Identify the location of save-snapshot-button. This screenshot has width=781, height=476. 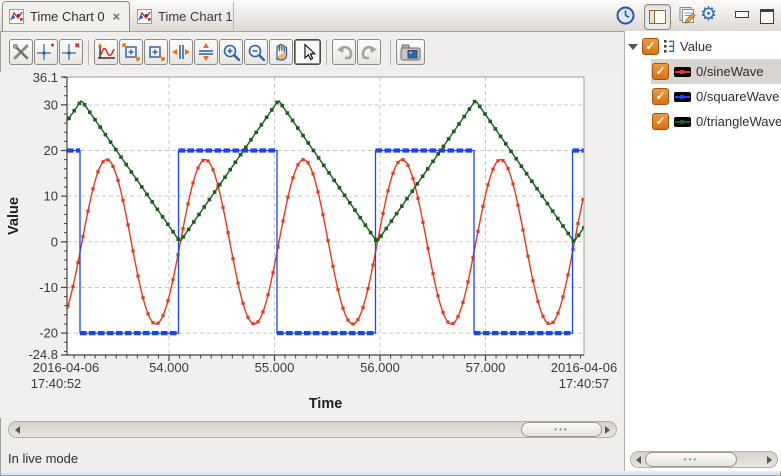
(410, 52).